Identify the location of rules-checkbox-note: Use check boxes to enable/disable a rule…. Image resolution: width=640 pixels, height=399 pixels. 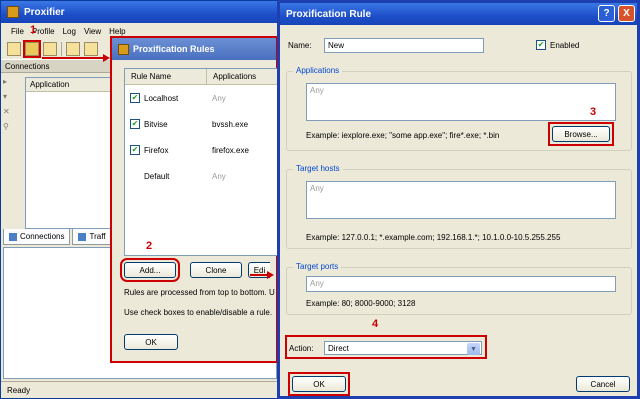
(198, 312).